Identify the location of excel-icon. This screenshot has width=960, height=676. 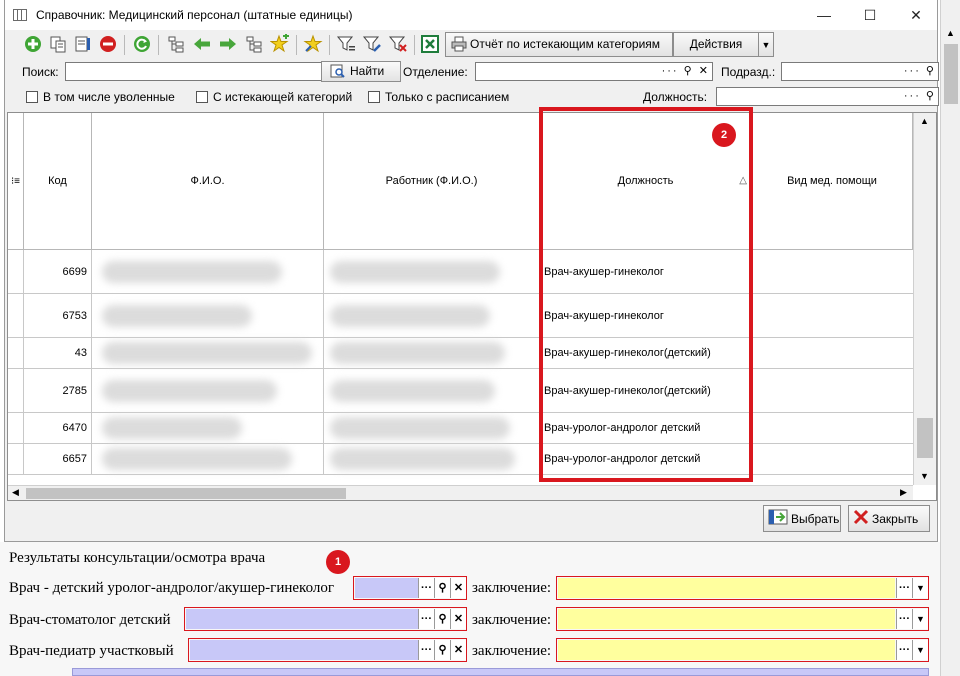
(430, 44).